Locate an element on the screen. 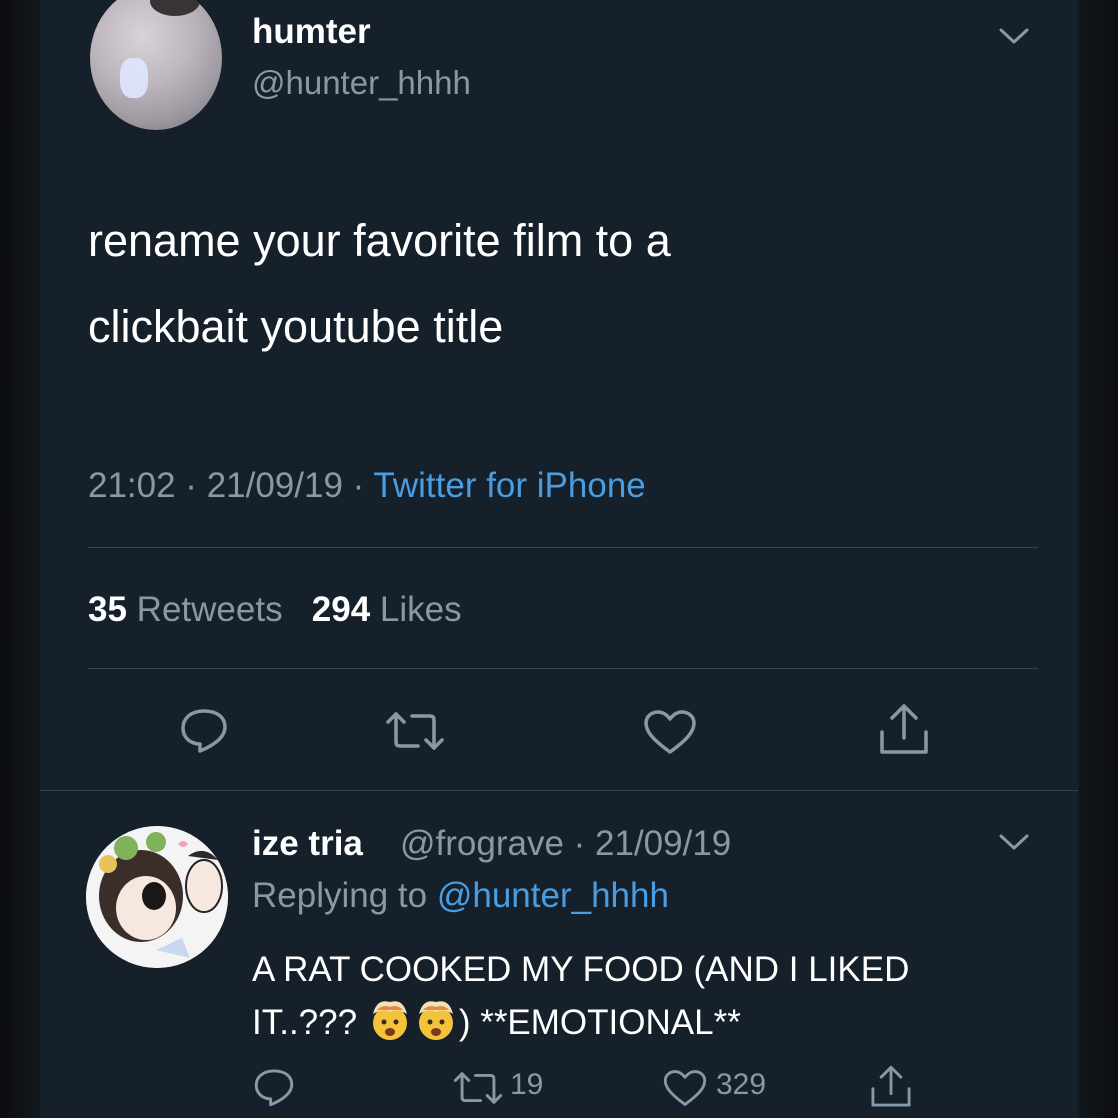 Image resolution: width=1118 pixels, height=1118 pixels. reply-text-part: ) **EMOTIONAL** is located at coordinates (599, 1022).